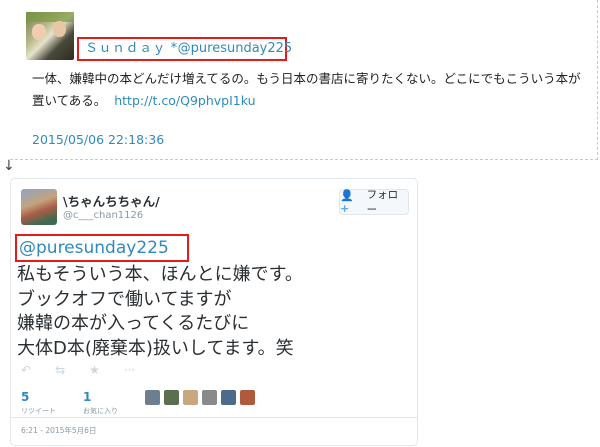 This screenshot has width=600, height=447. I want to click on display-name: Ｓｕｎｄａｙ *, so click(131, 48).